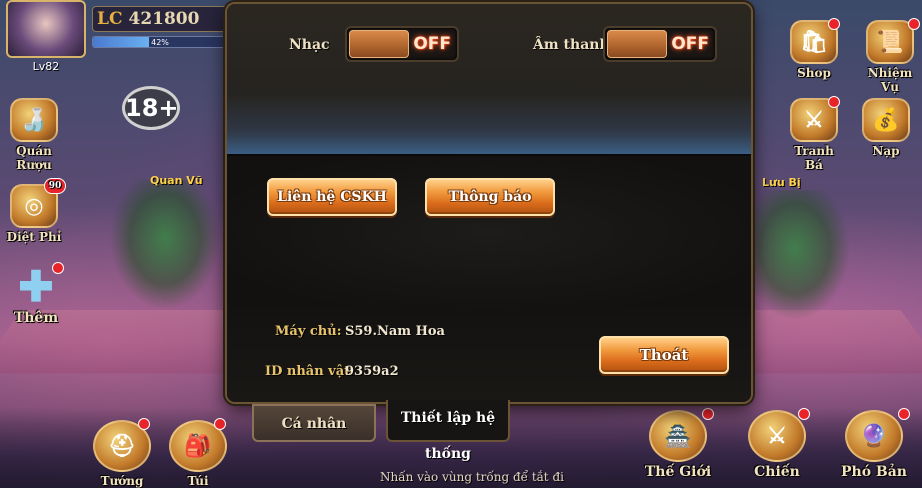 Image resolution: width=922 pixels, height=488 pixels. I want to click on music-state: OFF, so click(432, 44).